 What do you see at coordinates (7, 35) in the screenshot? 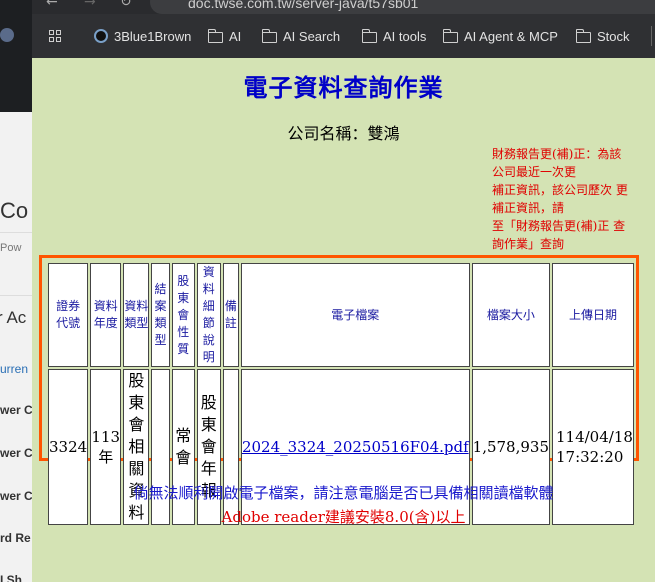
I see `background-avatar` at bounding box center [7, 35].